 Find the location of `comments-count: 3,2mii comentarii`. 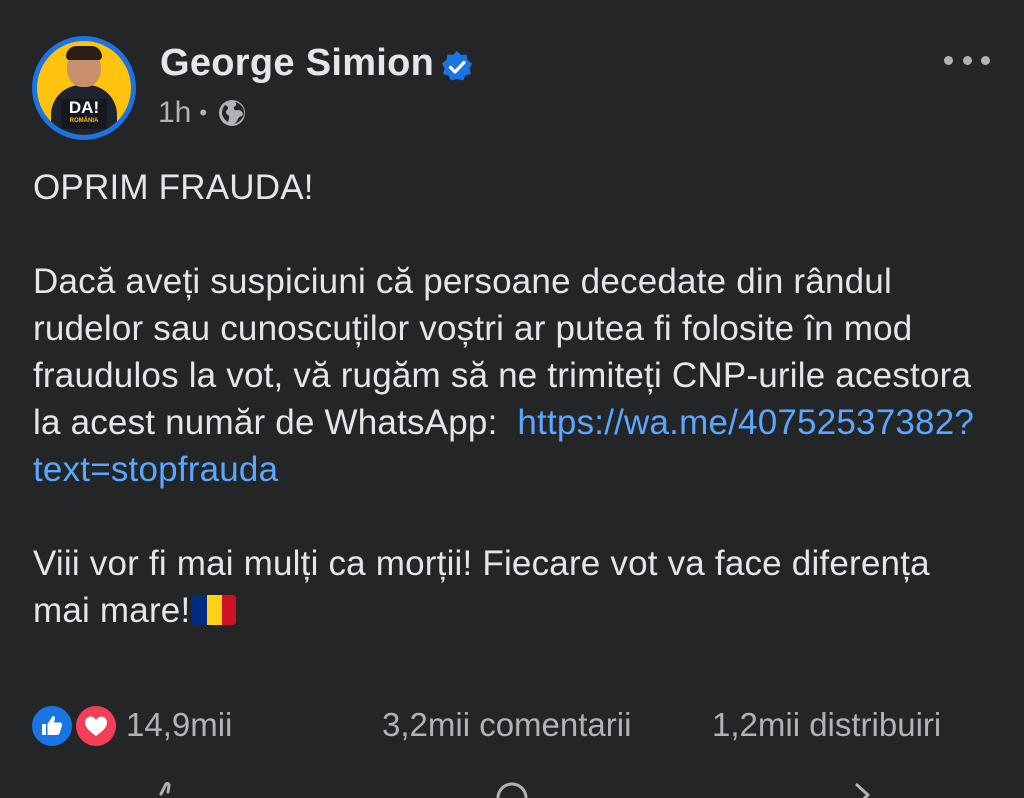

comments-count: 3,2mii comentarii is located at coordinates (506, 725).